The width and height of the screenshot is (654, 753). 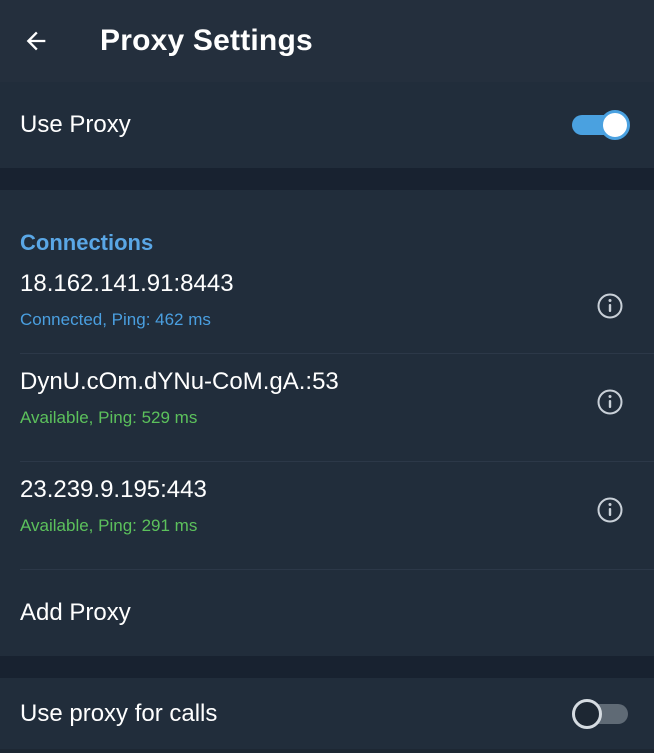 I want to click on use-proxy-row: Use Proxy, so click(x=327, y=125).